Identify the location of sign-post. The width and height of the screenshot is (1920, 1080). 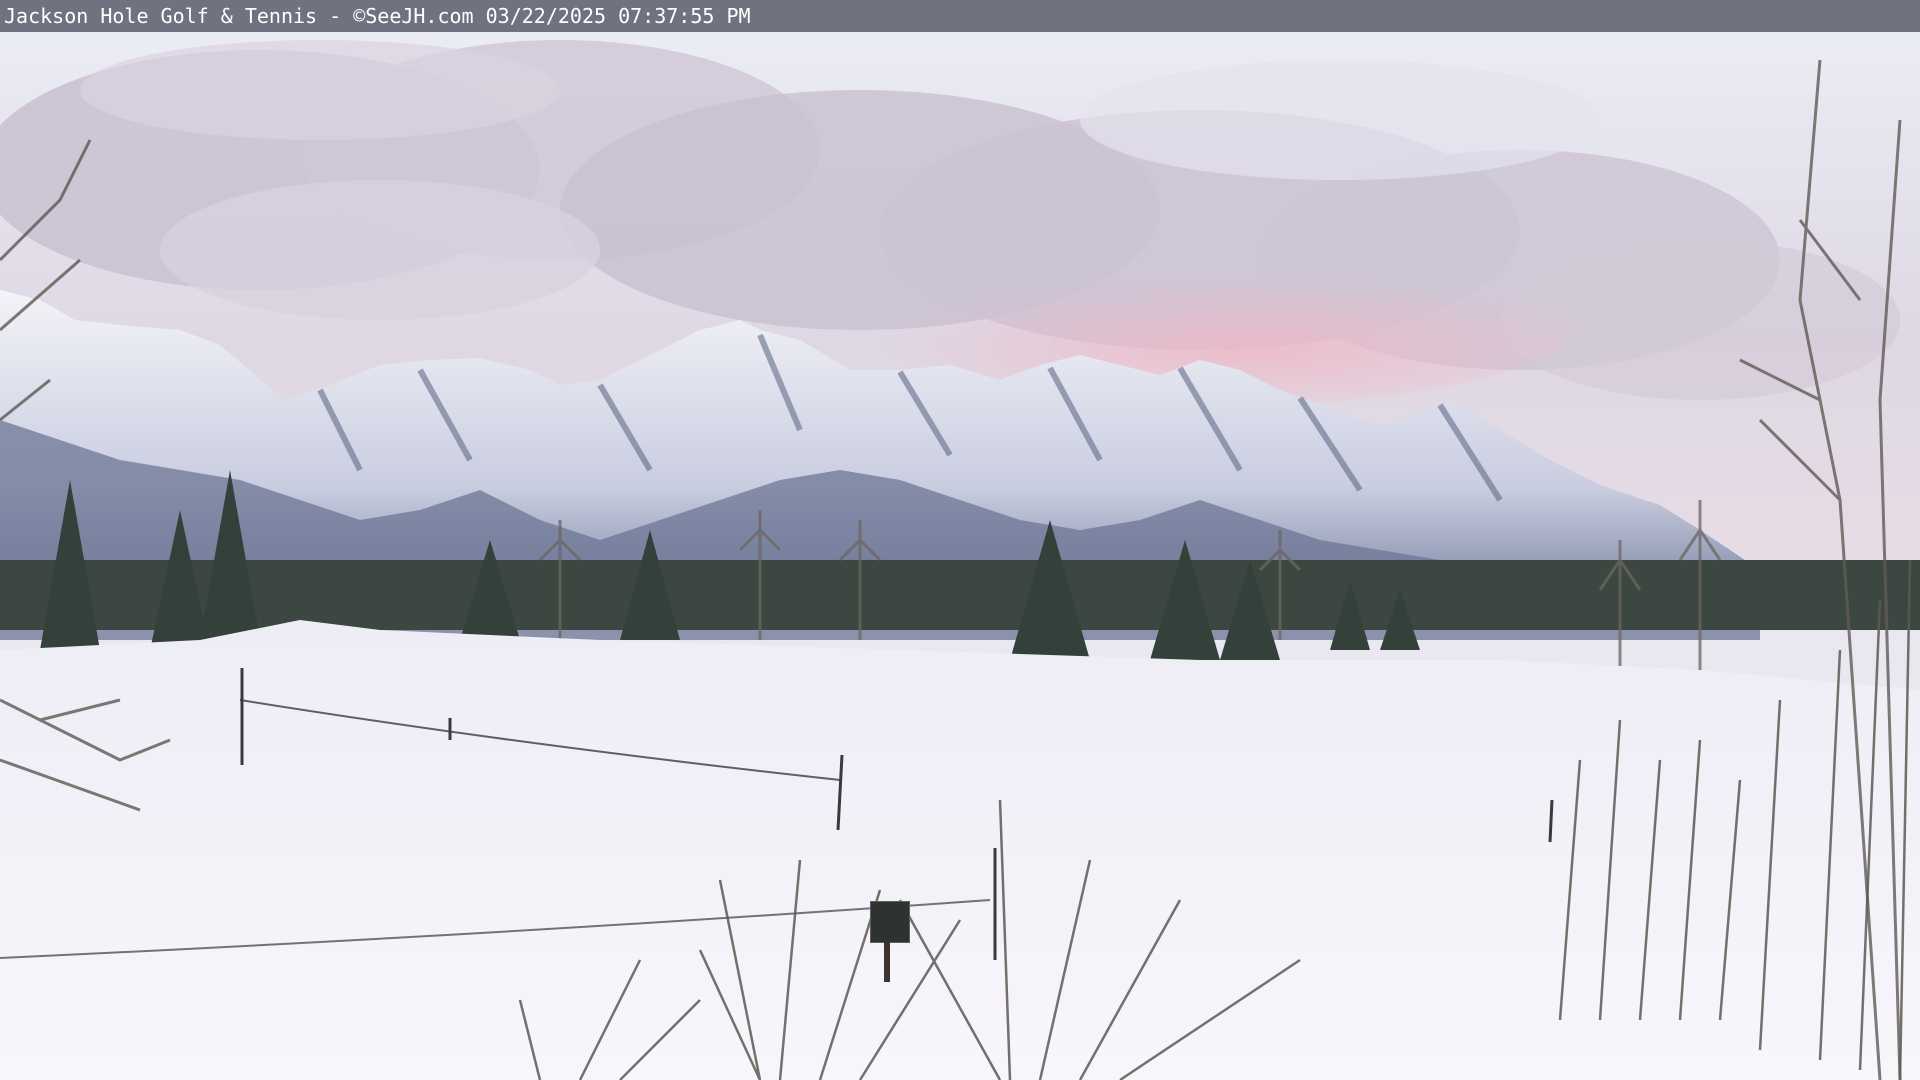
(887, 962).